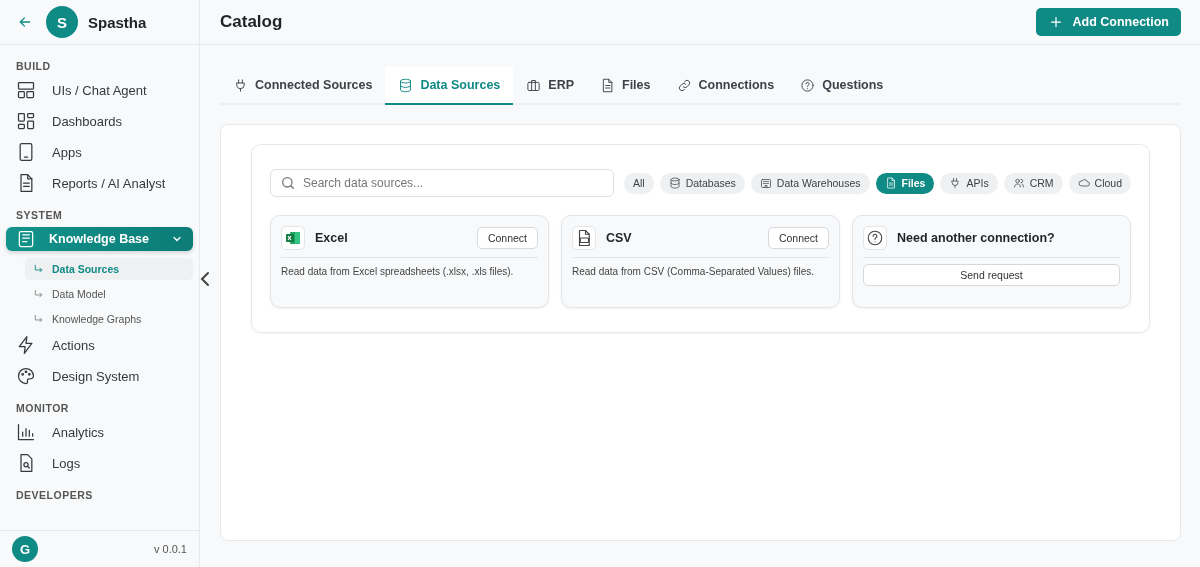 Image resolution: width=1200 pixels, height=567 pixels. I want to click on filter-chip: All, so click(639, 183).